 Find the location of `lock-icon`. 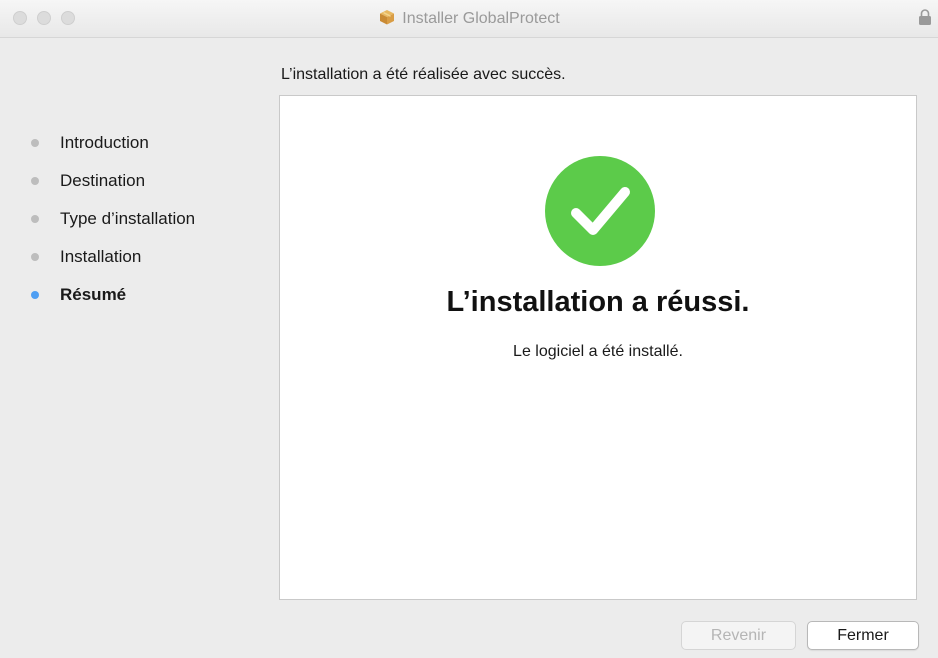

lock-icon is located at coordinates (925, 17).